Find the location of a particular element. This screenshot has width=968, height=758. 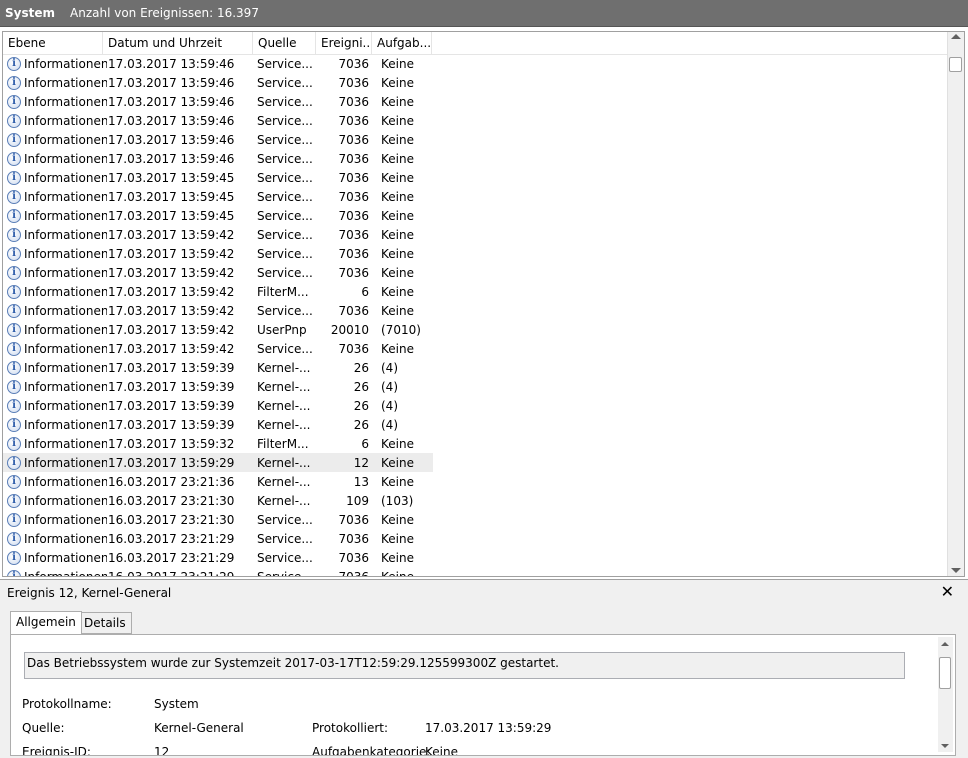

column-header-level: Ebene is located at coordinates (53, 43).